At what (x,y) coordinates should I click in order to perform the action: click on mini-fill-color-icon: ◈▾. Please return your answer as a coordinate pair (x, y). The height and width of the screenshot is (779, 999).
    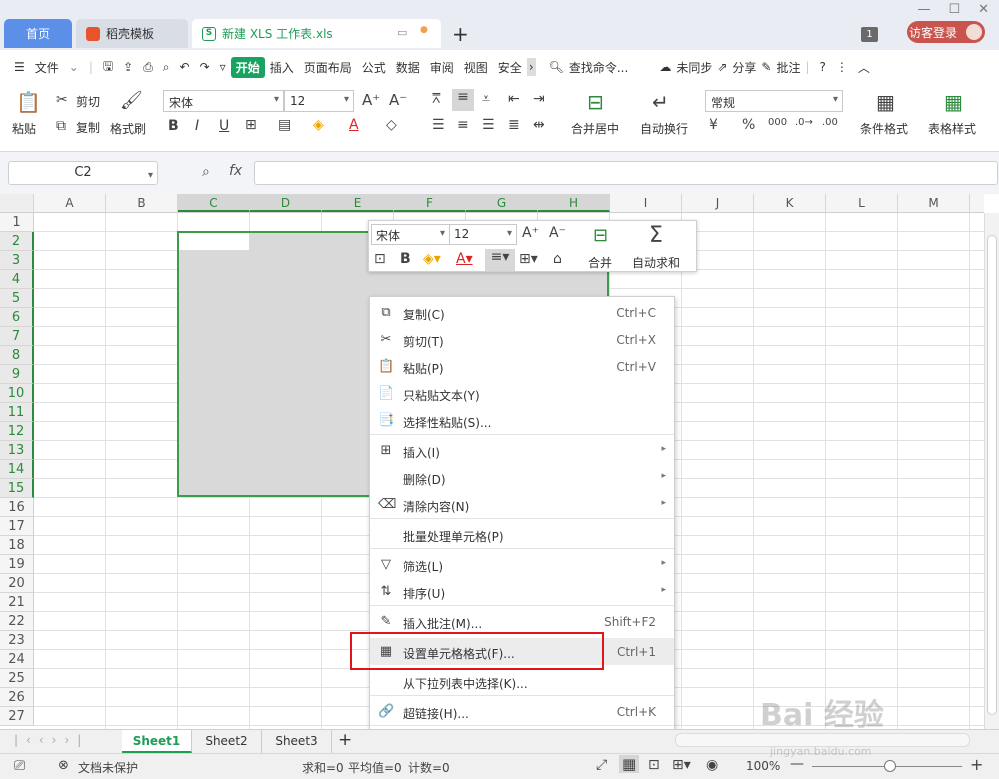
    Looking at the image, I should click on (432, 259).